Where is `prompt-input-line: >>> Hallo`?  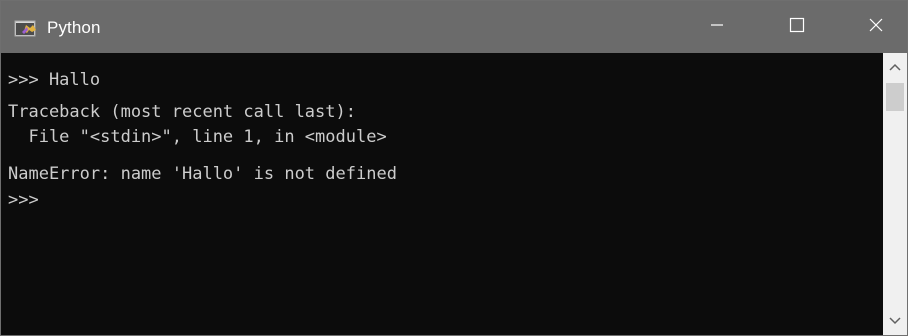
prompt-input-line: >>> Hallo is located at coordinates (54, 80).